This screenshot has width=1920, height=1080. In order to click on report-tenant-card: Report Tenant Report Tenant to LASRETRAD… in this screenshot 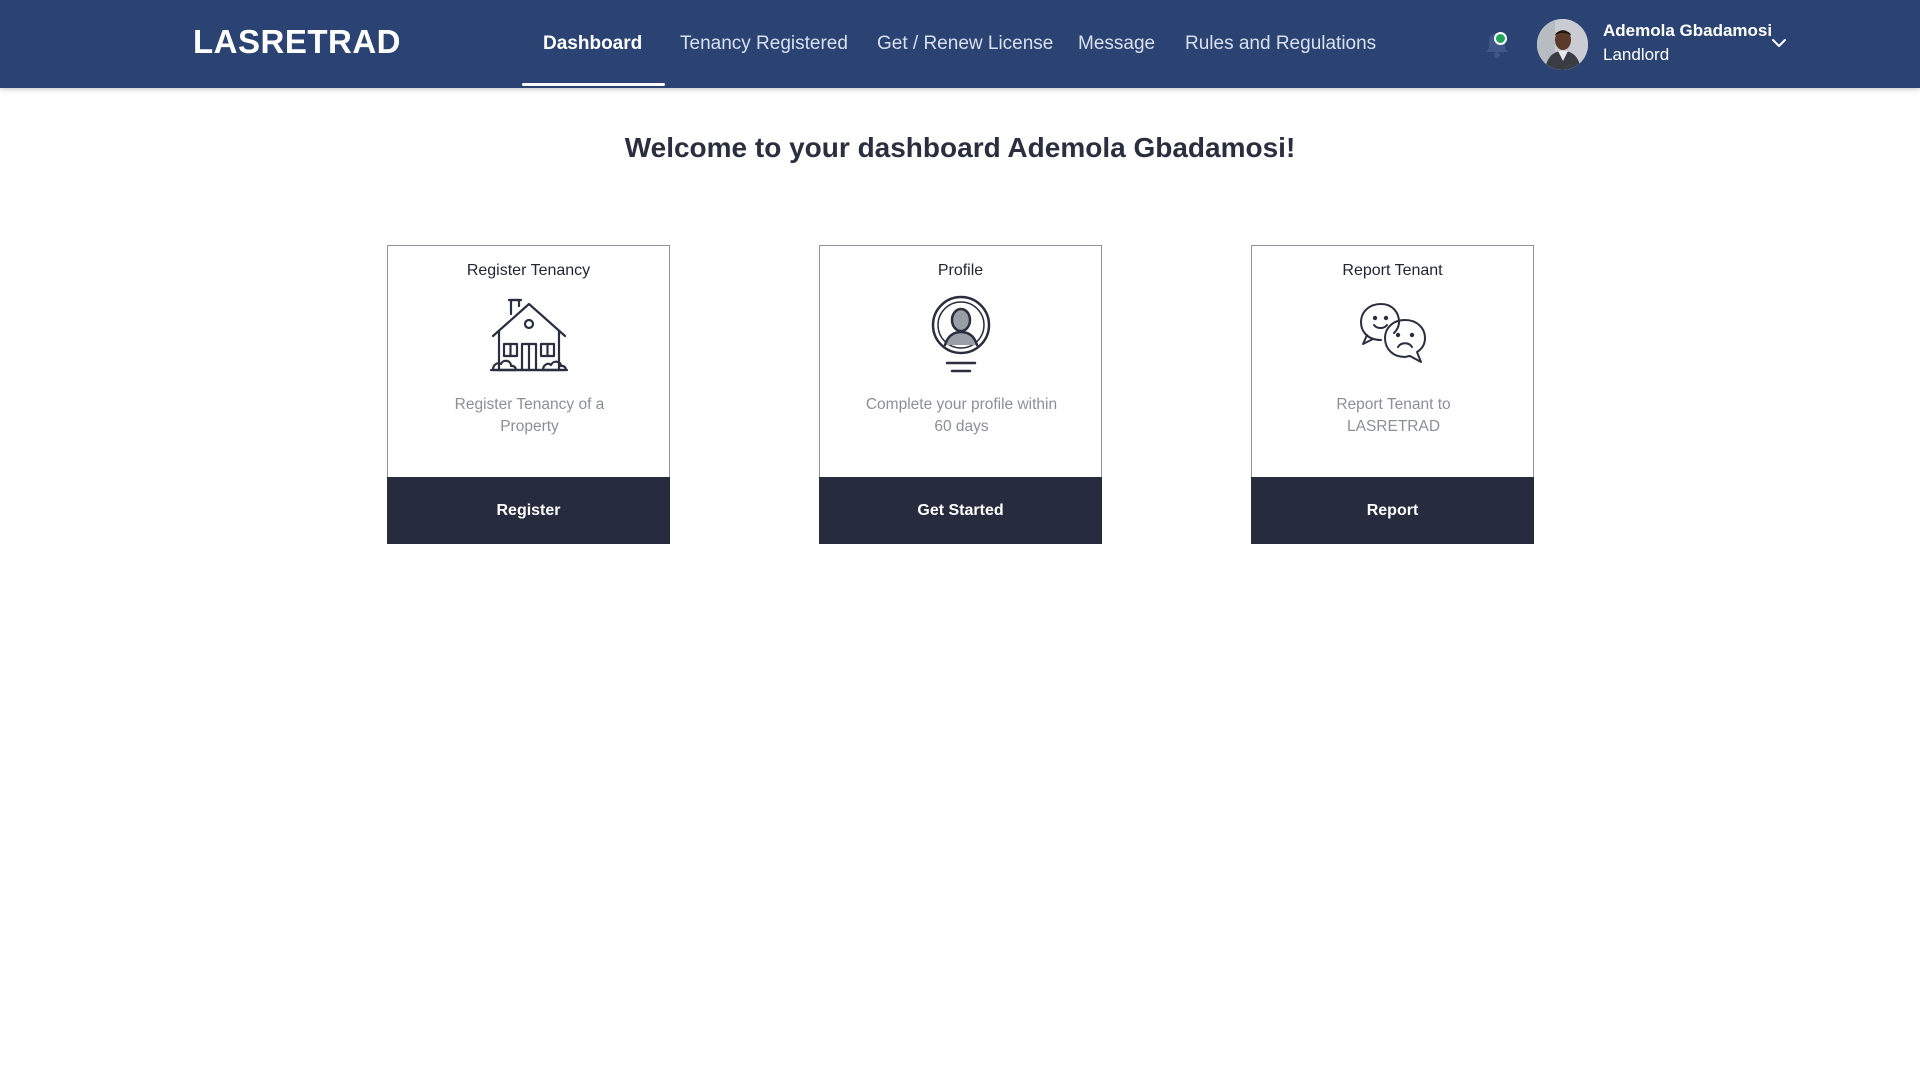, I will do `click(1392, 394)`.